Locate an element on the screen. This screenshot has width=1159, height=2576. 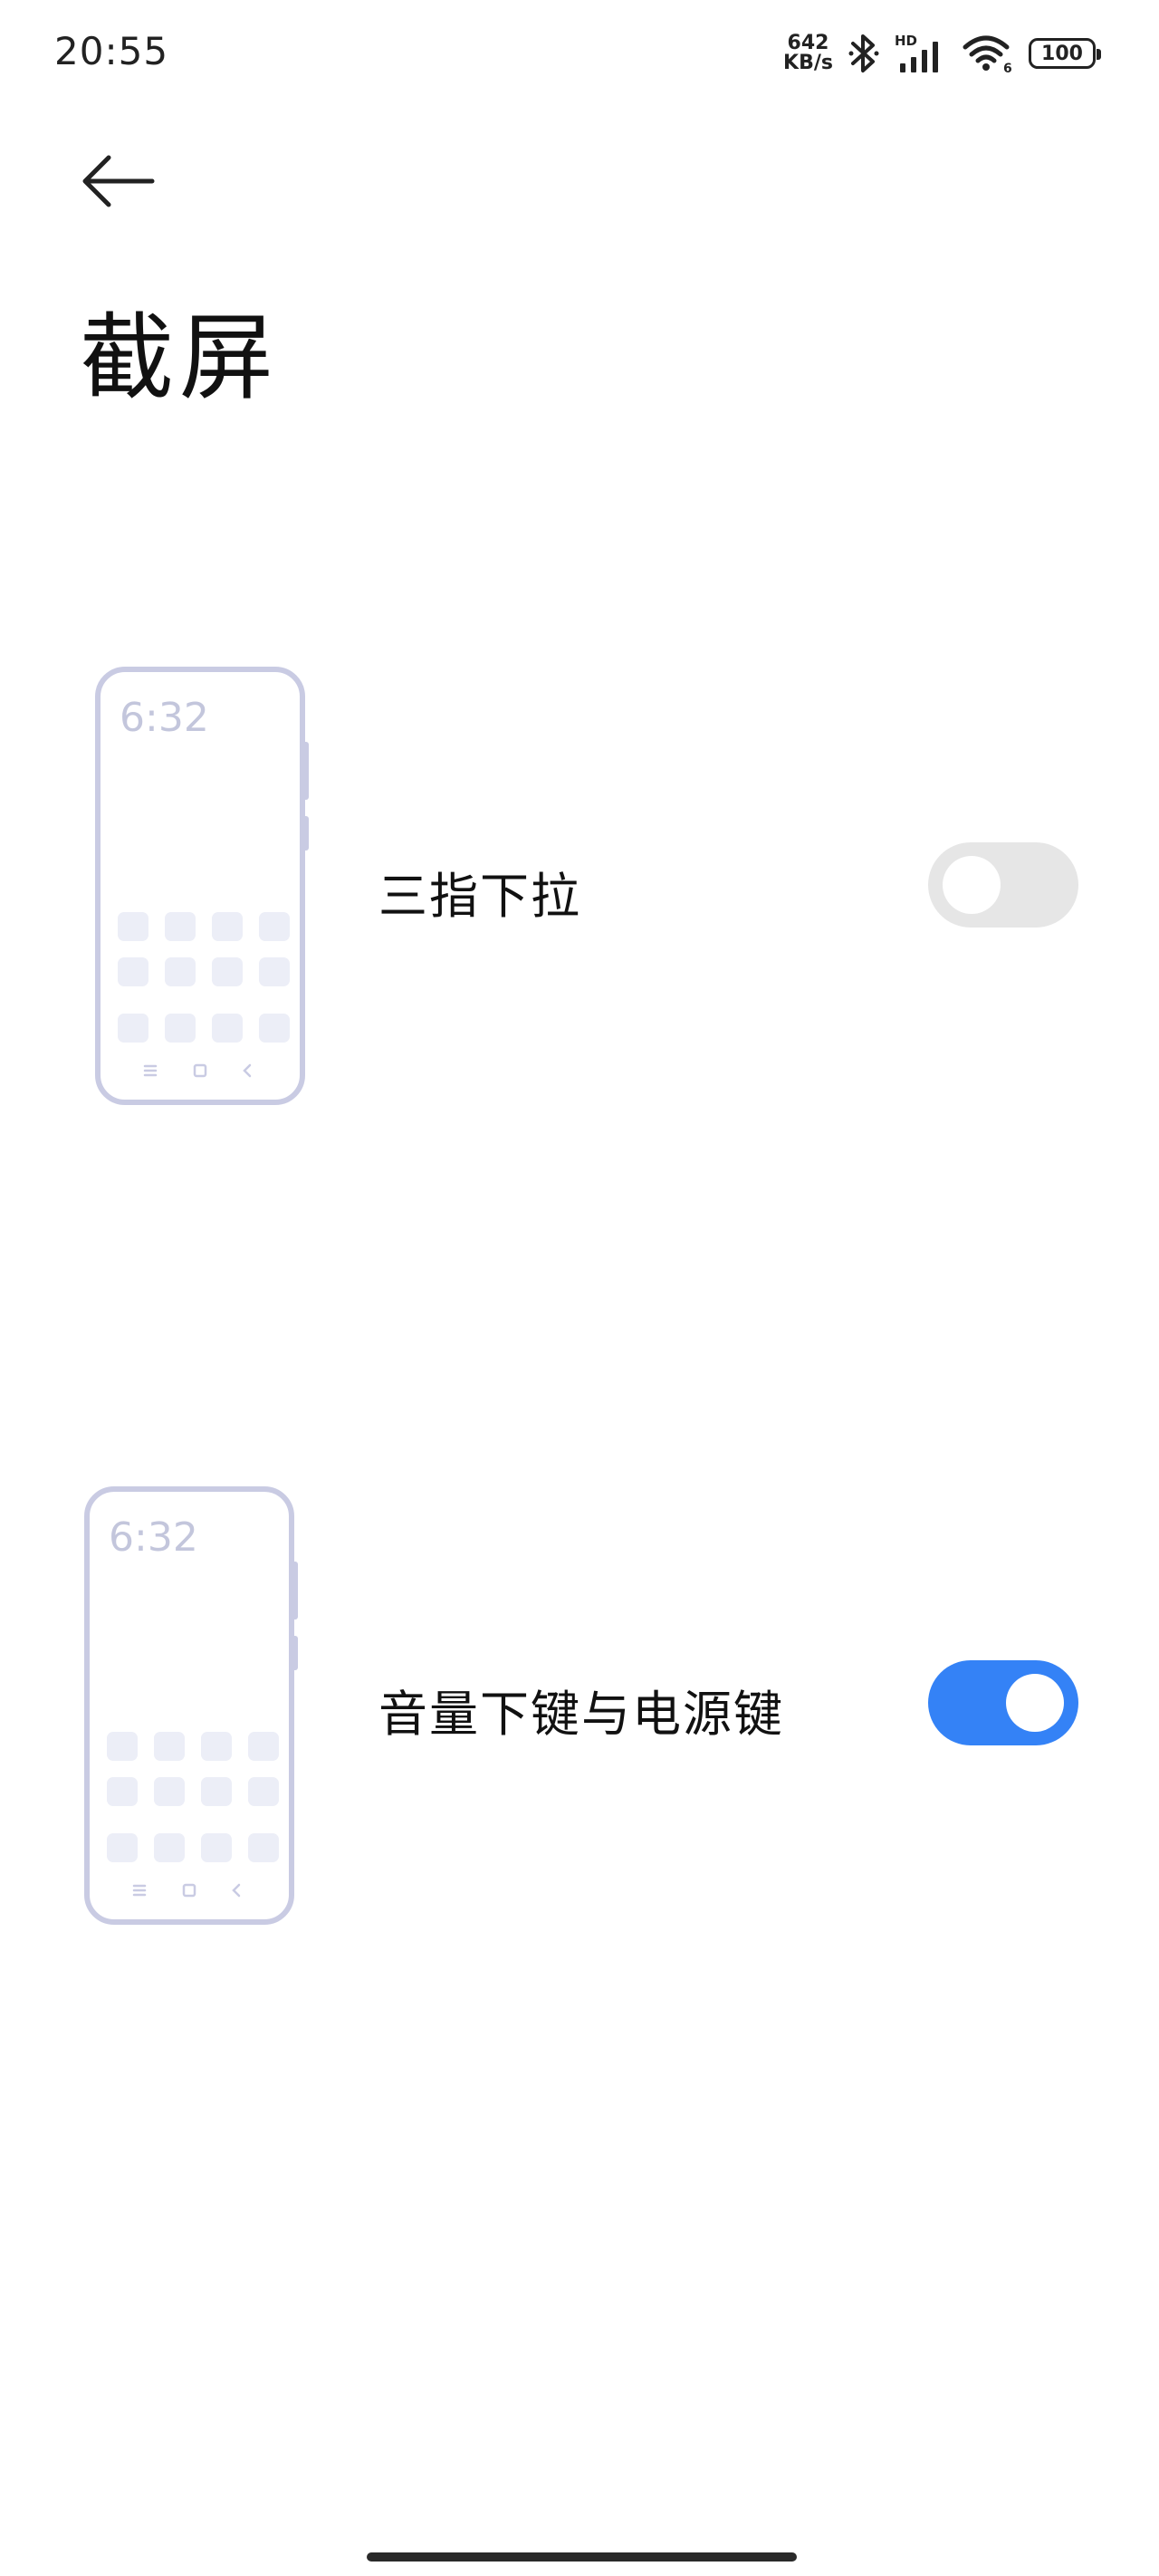
bluetooth-icon is located at coordinates (864, 53).